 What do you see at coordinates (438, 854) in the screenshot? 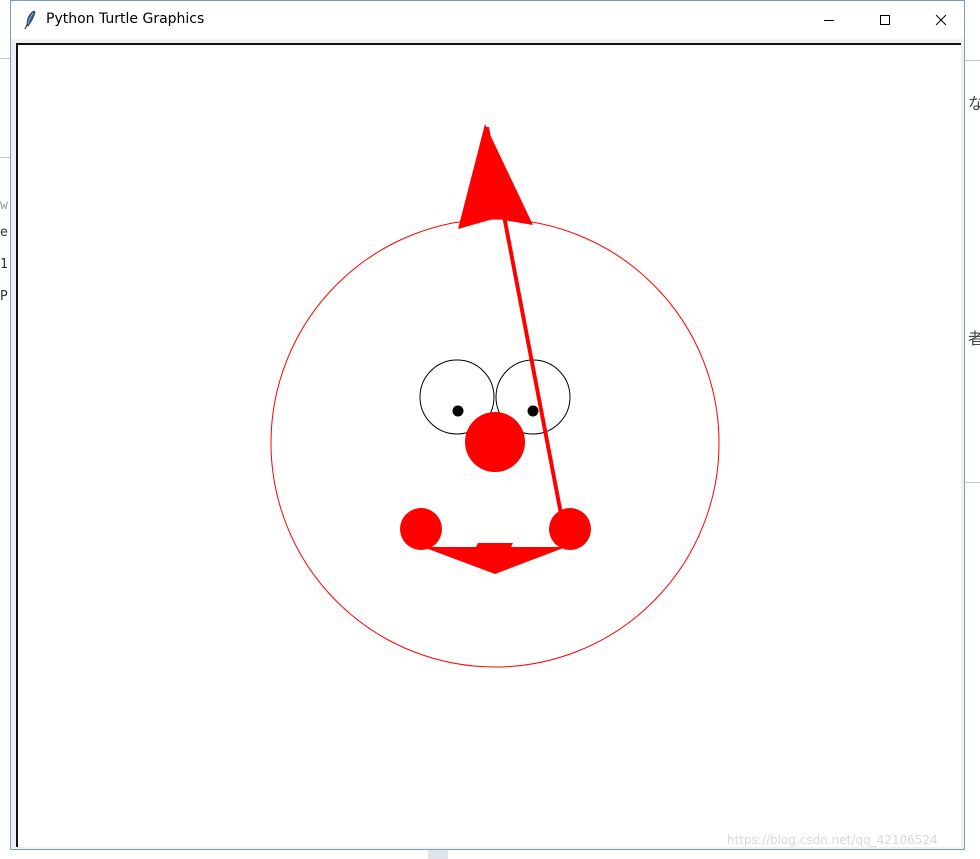
I see `background-tab` at bounding box center [438, 854].